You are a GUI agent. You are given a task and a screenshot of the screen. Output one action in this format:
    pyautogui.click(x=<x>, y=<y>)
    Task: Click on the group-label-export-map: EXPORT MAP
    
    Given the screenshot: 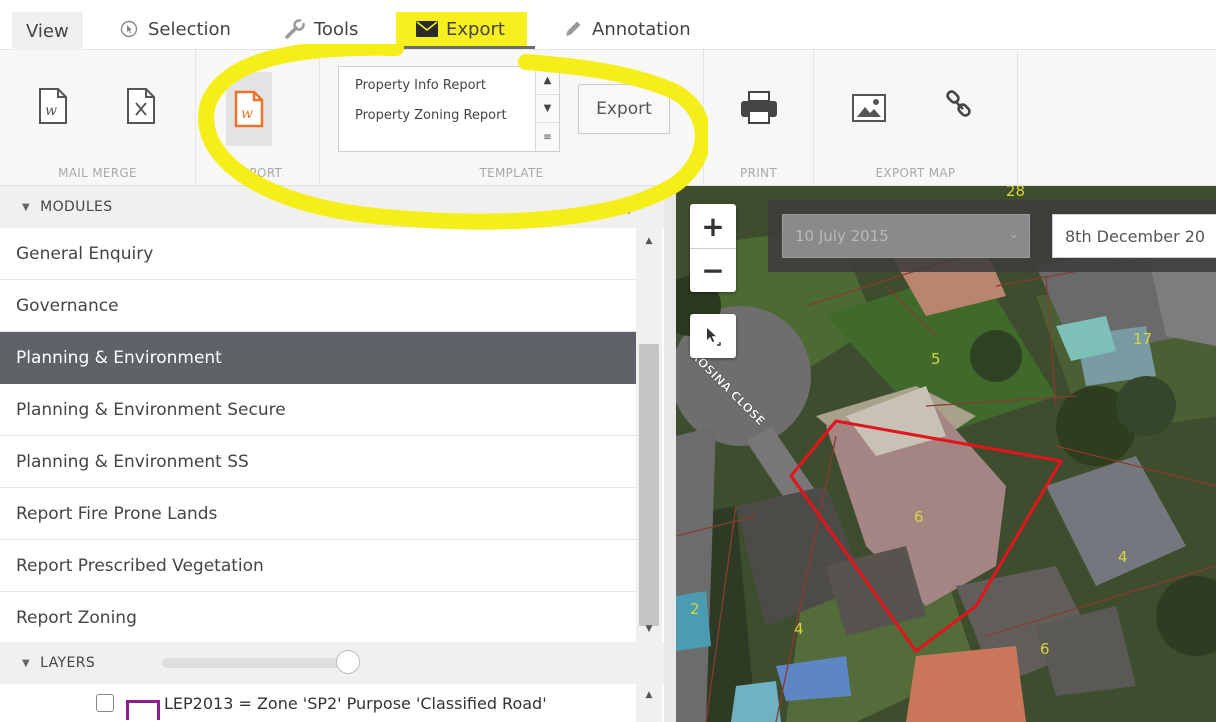 What is the action you would take?
    pyautogui.click(x=915, y=173)
    